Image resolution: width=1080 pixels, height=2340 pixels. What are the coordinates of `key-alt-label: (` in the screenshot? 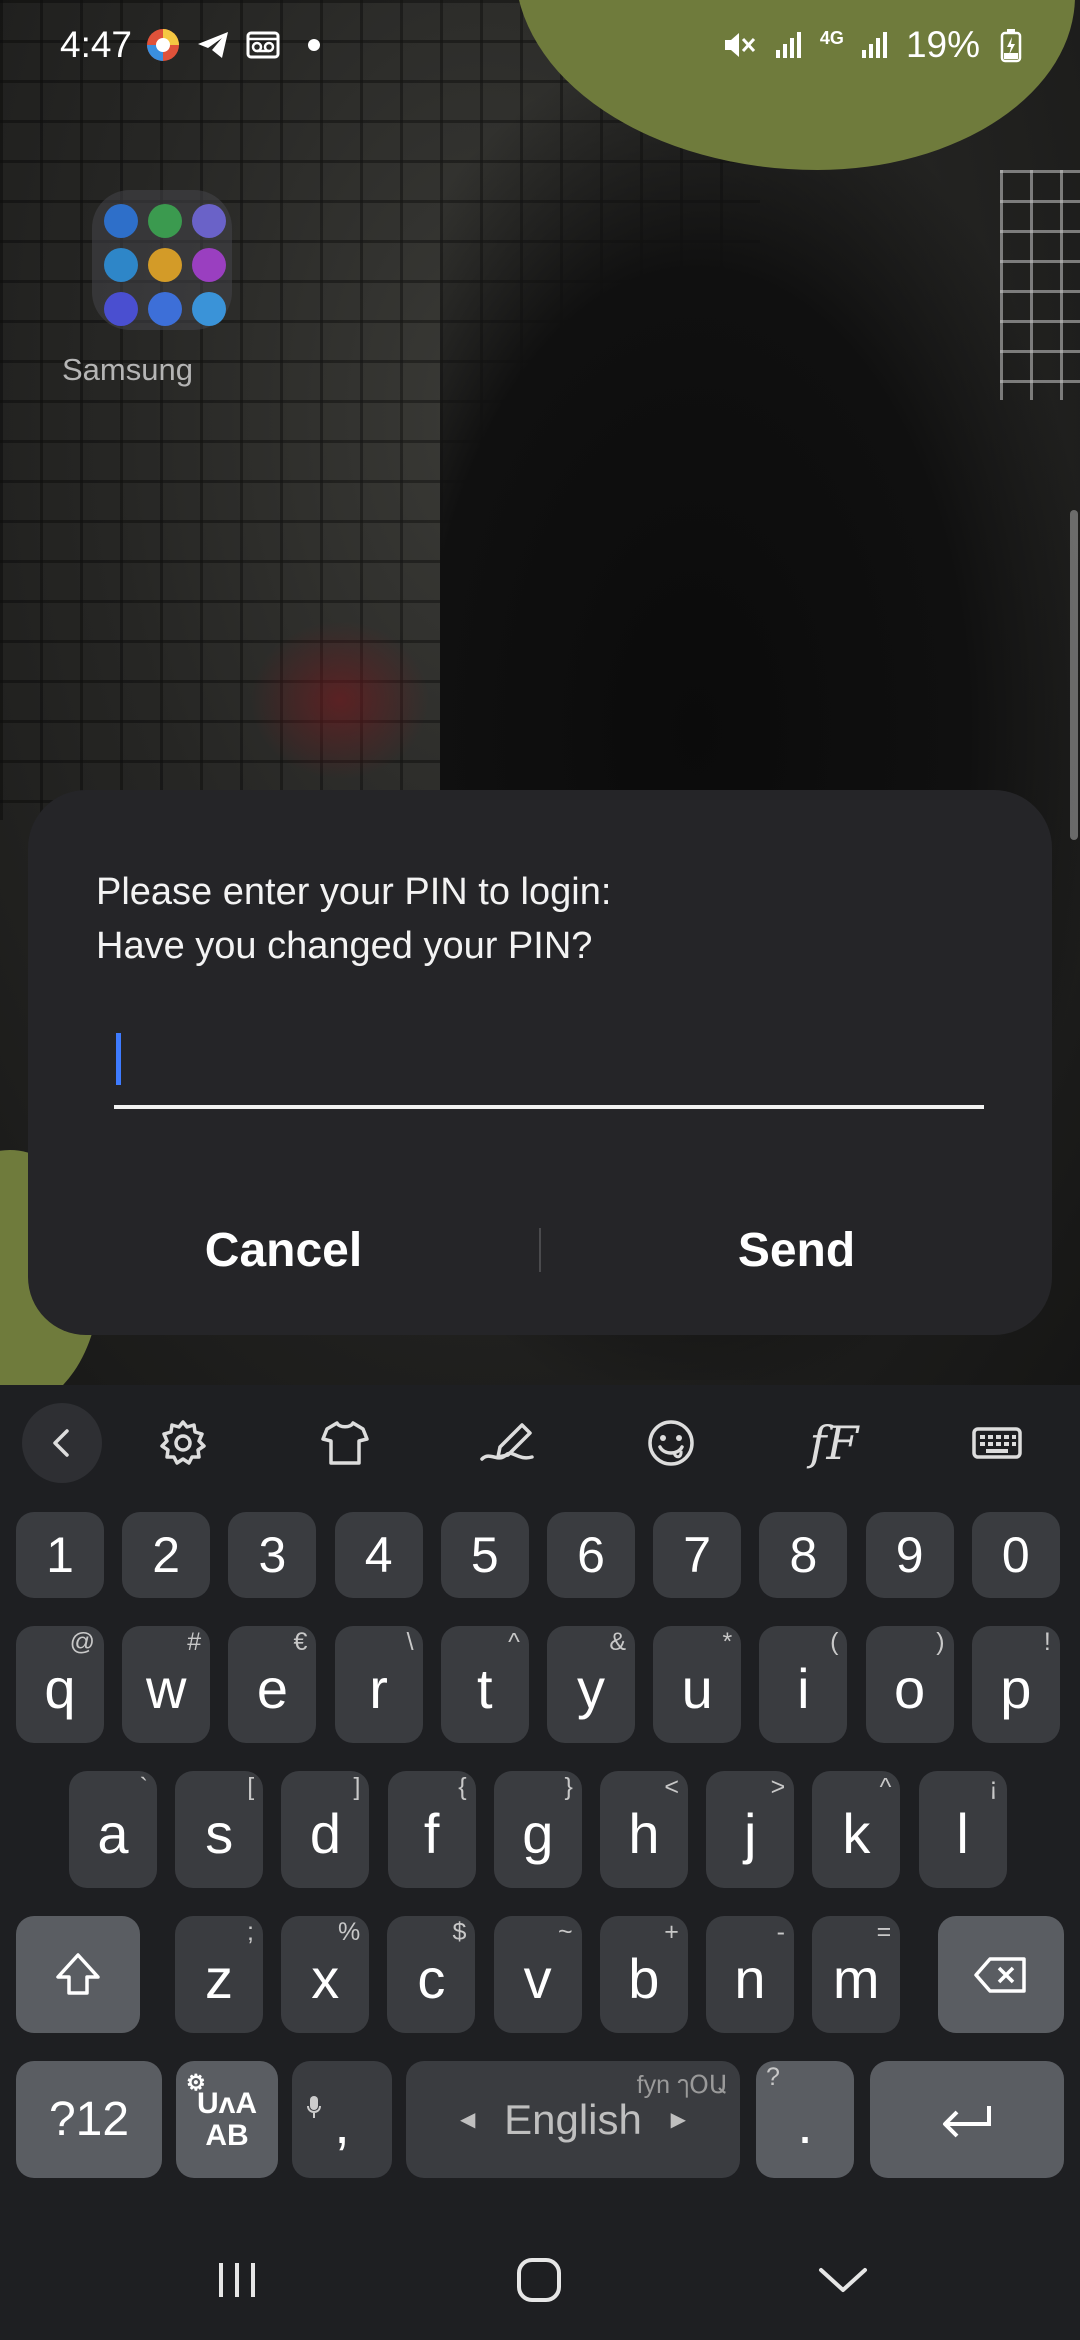 It's located at (834, 1642).